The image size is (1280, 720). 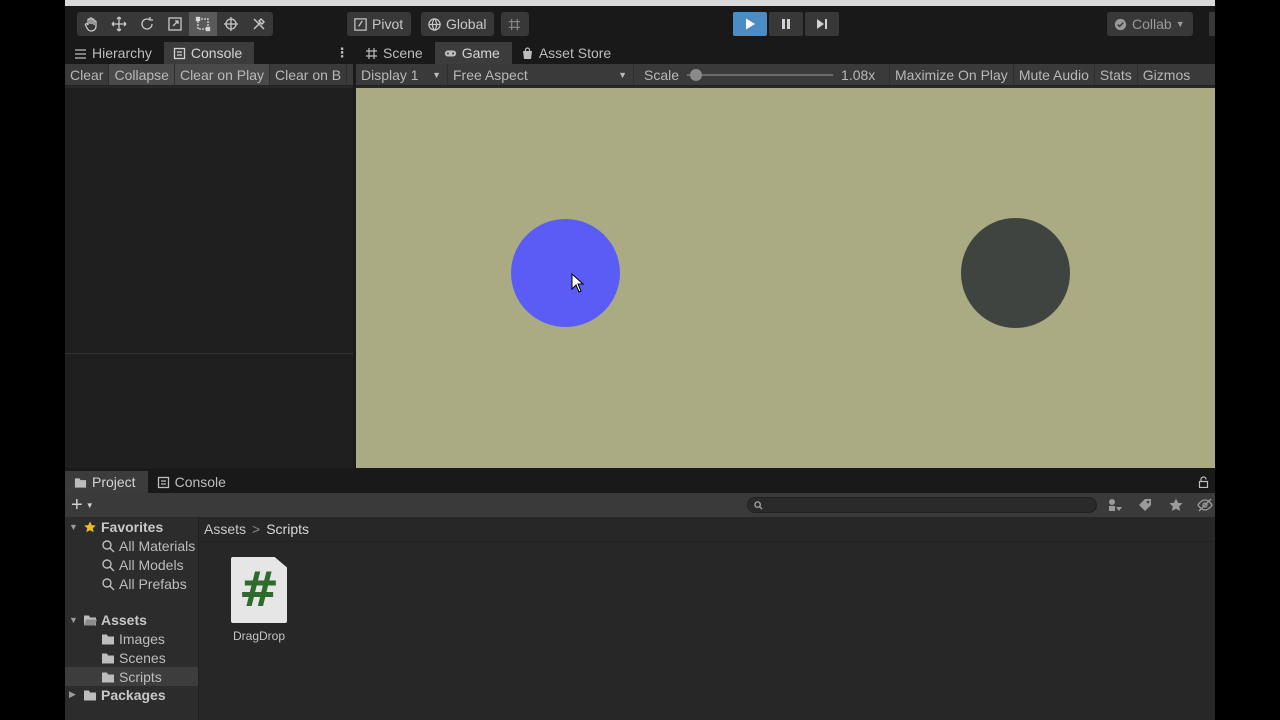 I want to click on scale-slider-thumb, so click(x=695, y=74).